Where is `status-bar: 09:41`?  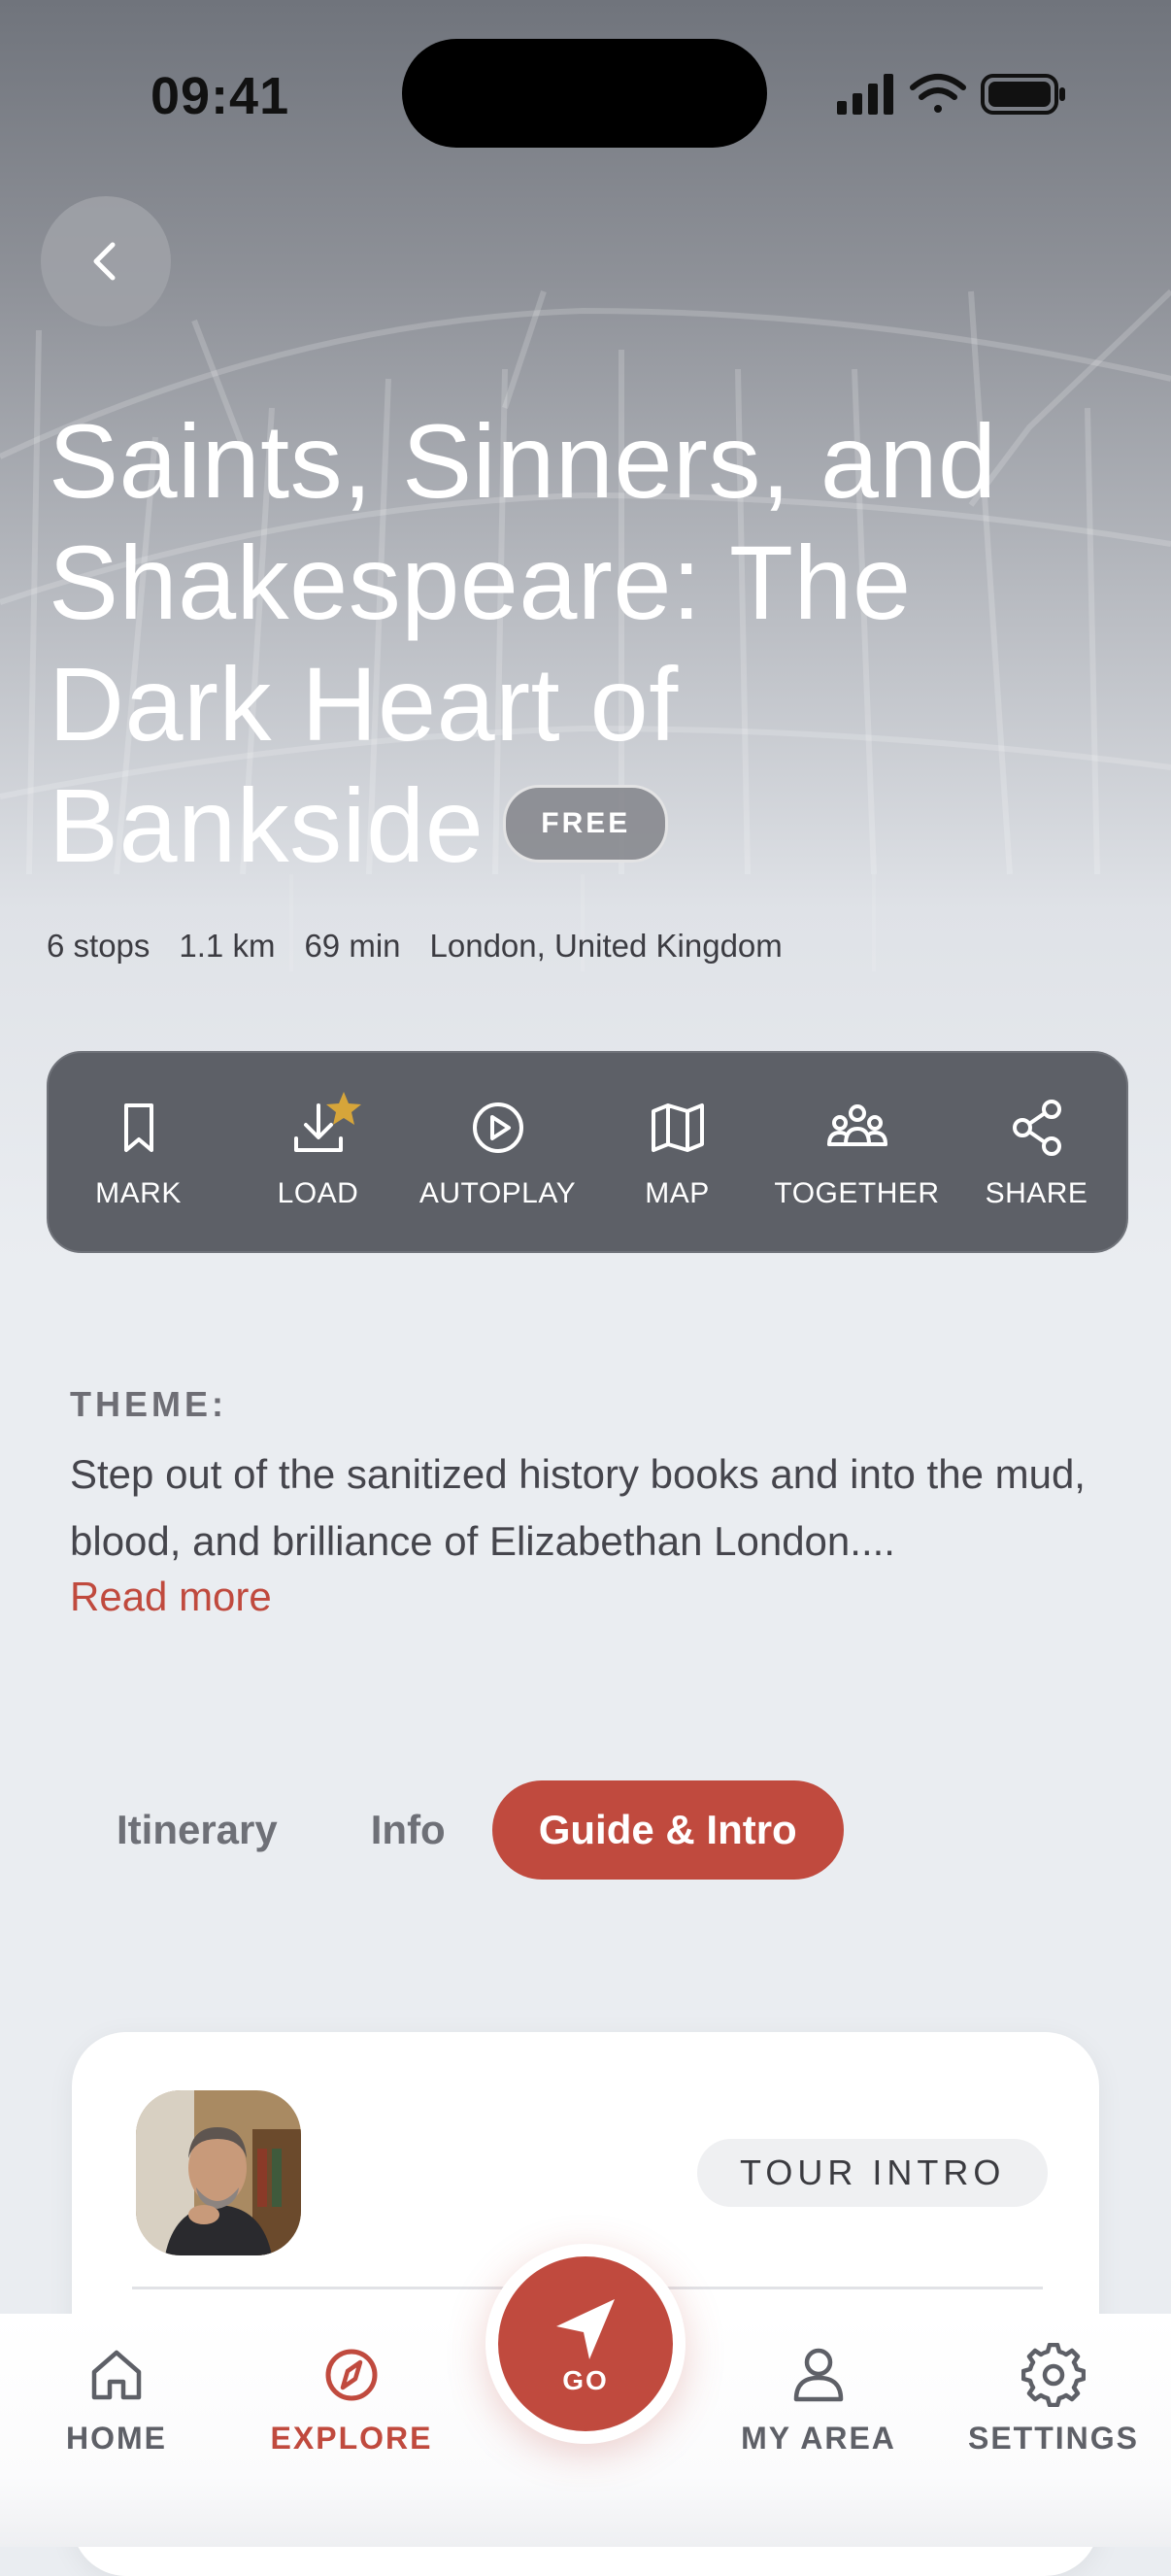
status-bar: 09:41 is located at coordinates (585, 92).